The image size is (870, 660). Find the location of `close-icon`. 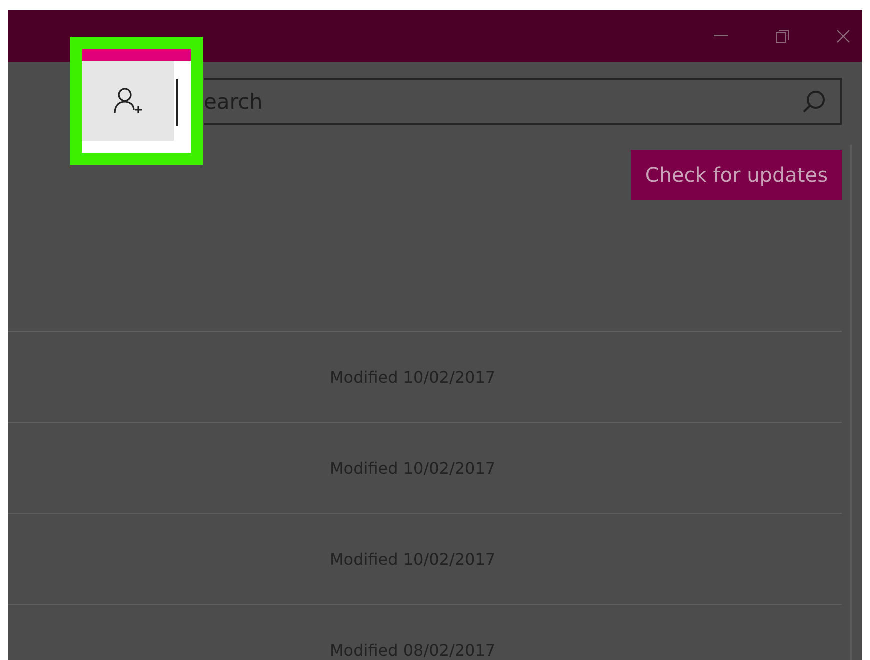

close-icon is located at coordinates (843, 36).